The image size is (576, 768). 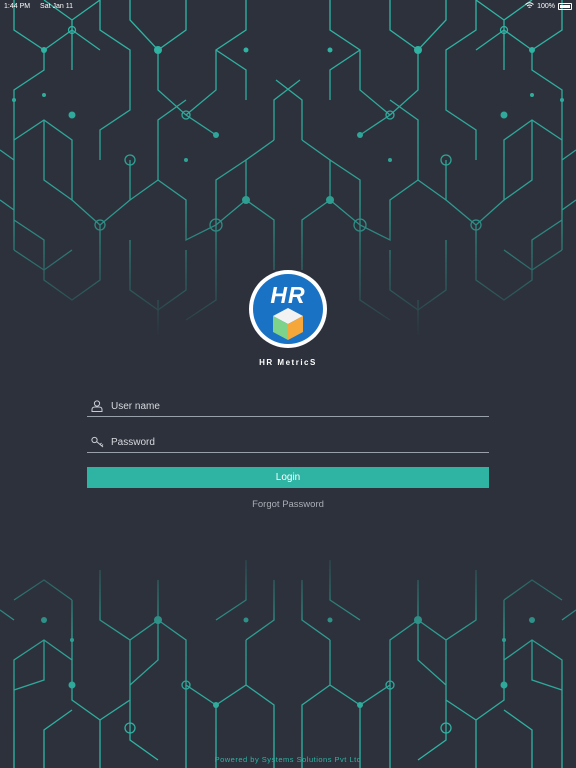 I want to click on cube-icon, so click(x=288, y=324).